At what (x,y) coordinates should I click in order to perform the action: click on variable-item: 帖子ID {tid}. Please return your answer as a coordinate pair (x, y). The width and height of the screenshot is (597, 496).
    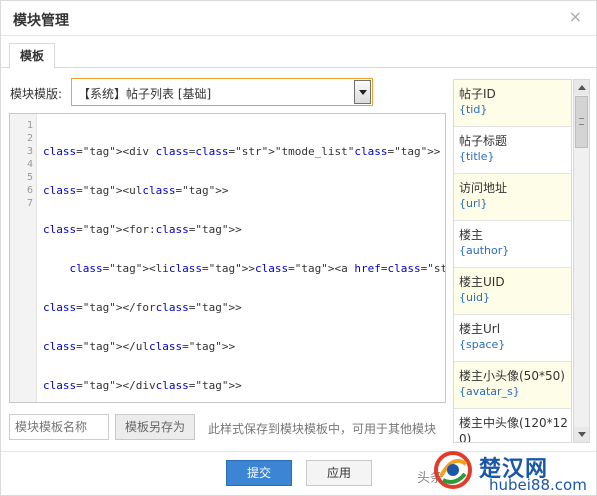
    Looking at the image, I should click on (512, 103).